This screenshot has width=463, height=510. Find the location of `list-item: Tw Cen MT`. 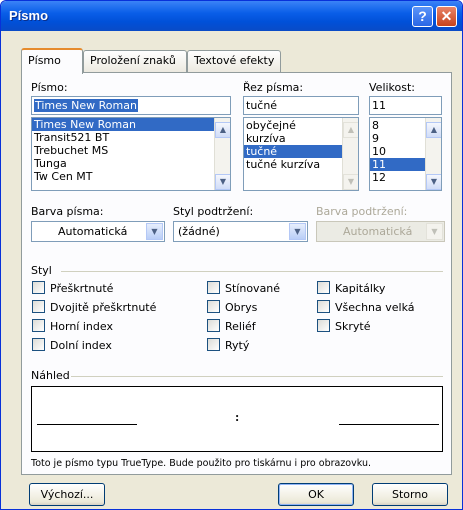

list-item: Tw Cen MT is located at coordinates (131, 176).